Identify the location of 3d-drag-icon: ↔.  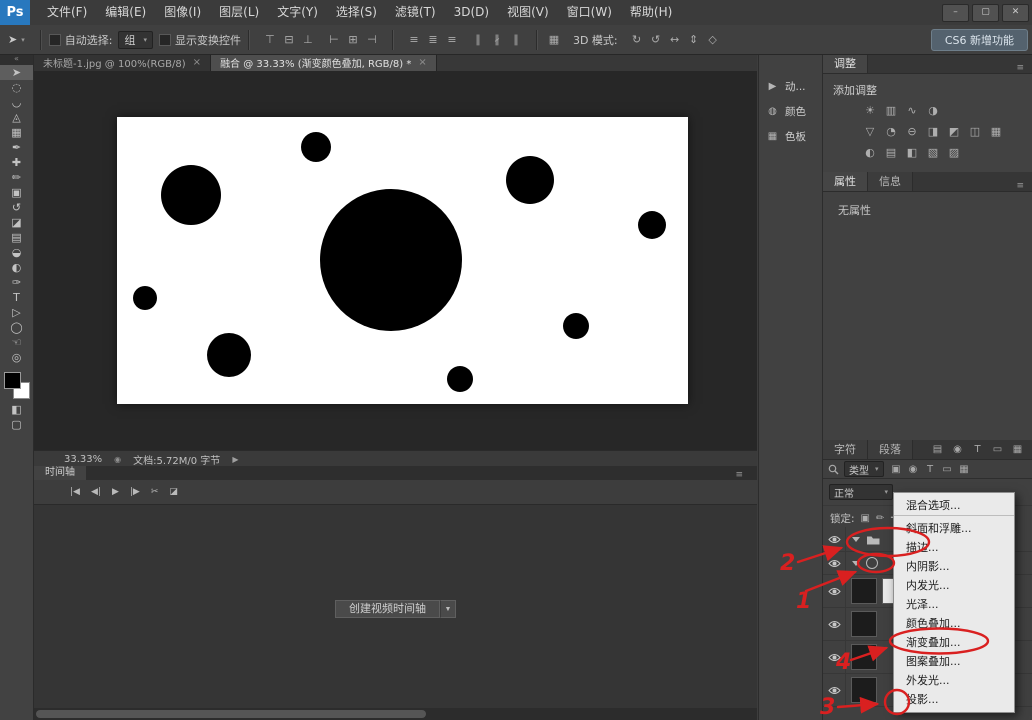
(675, 40).